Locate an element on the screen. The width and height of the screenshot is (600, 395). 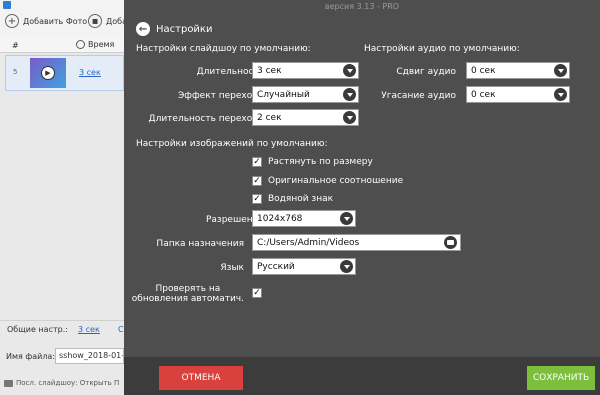
filename-label: Имя файла: is located at coordinates (31, 356).